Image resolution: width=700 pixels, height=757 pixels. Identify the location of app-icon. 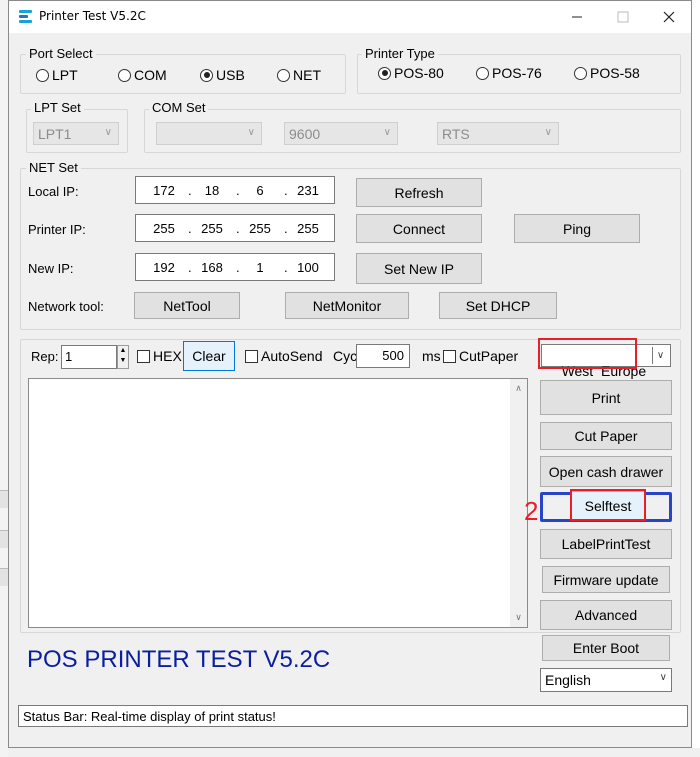
(25, 16).